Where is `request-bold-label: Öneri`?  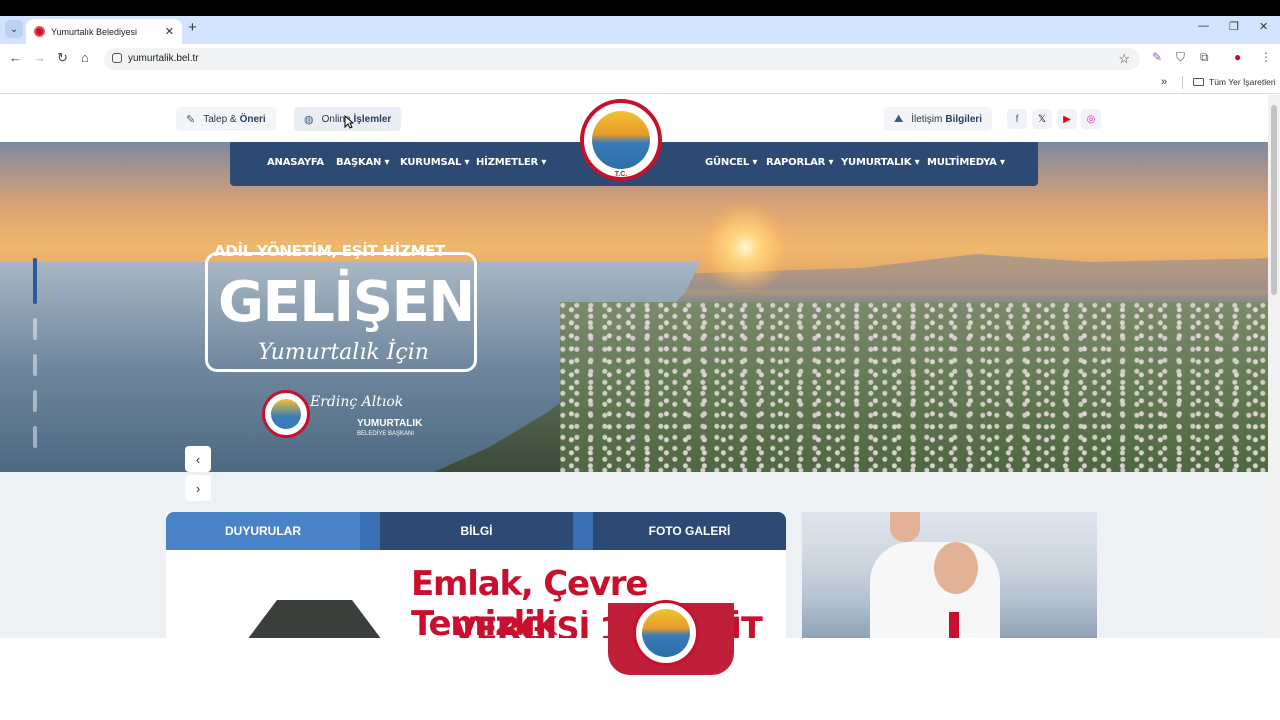 request-bold-label: Öneri is located at coordinates (252, 119).